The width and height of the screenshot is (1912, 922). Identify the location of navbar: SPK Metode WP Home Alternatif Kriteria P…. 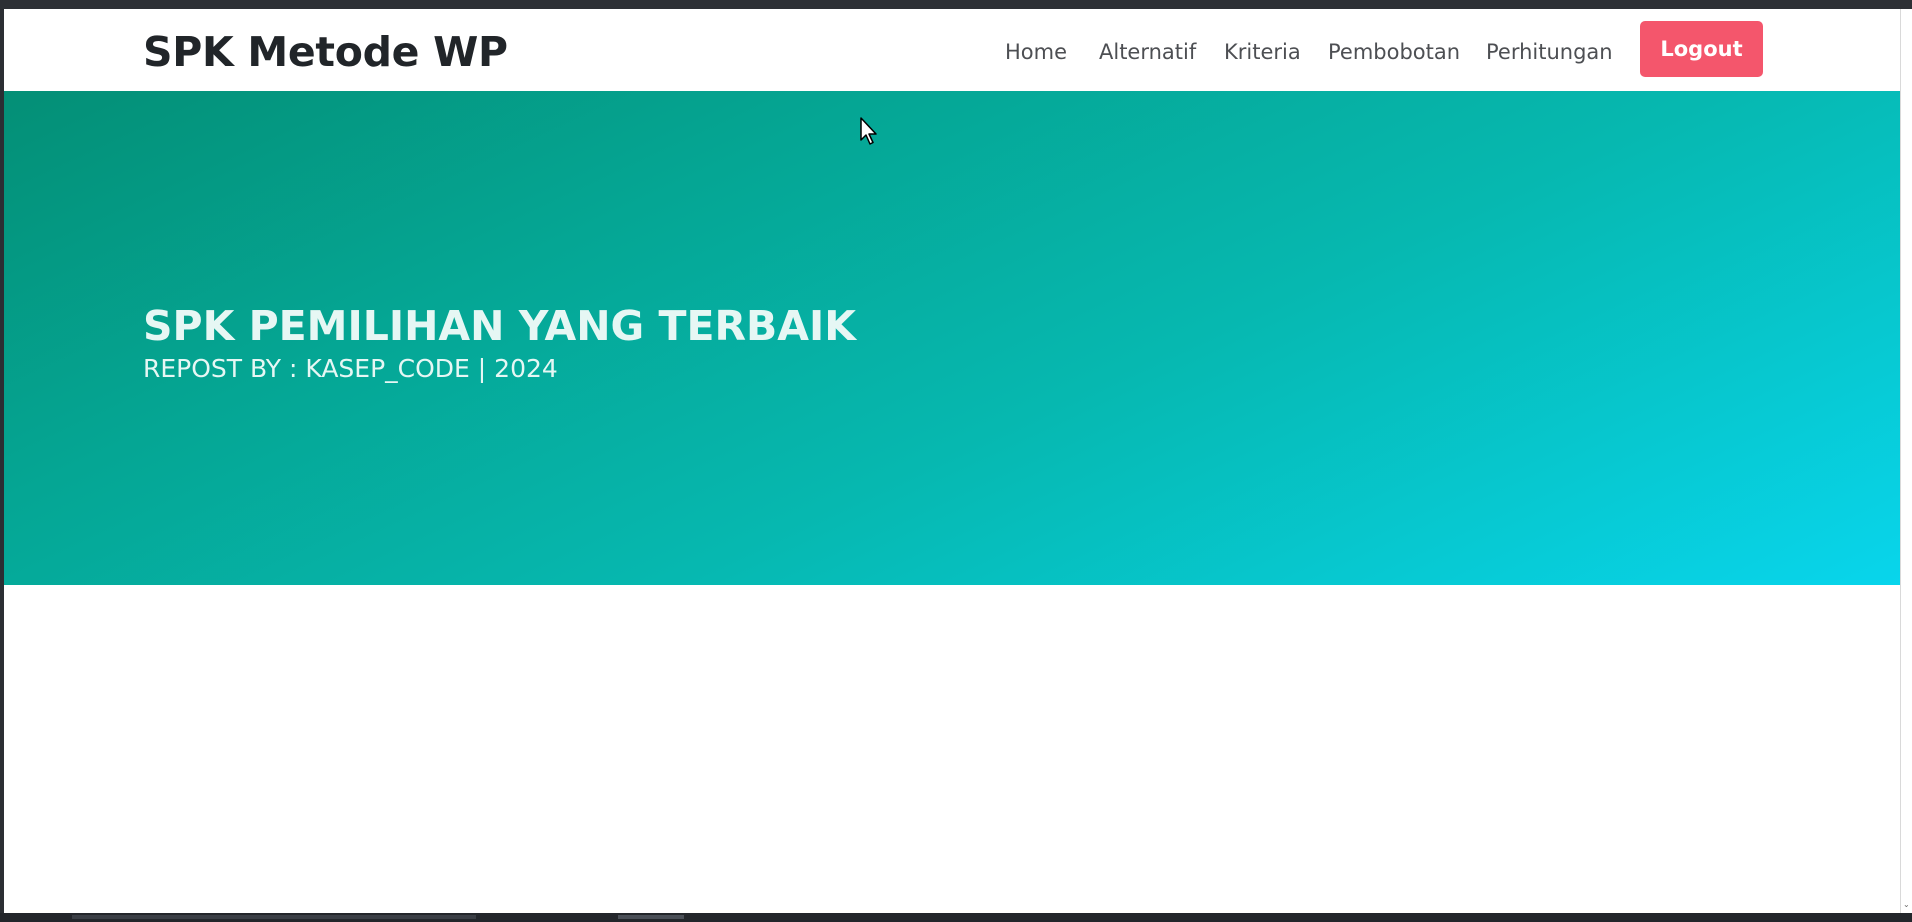
(952, 50).